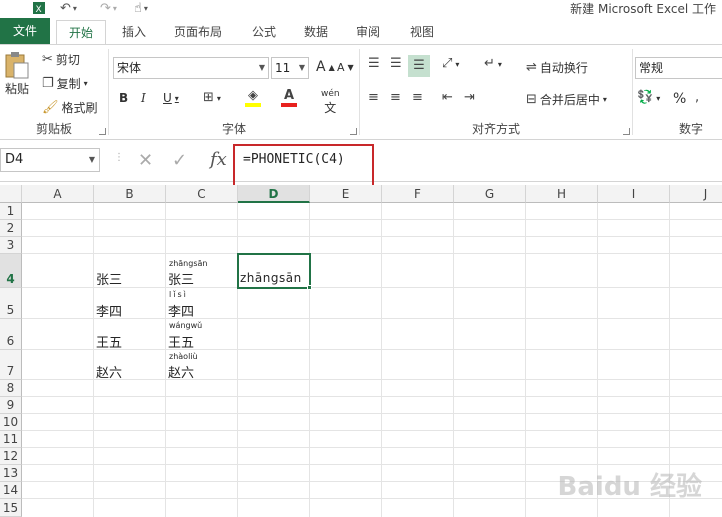 This screenshot has width=722, height=517. Describe the element at coordinates (253, 98) in the screenshot. I see `fill-color-button: ◈` at that location.